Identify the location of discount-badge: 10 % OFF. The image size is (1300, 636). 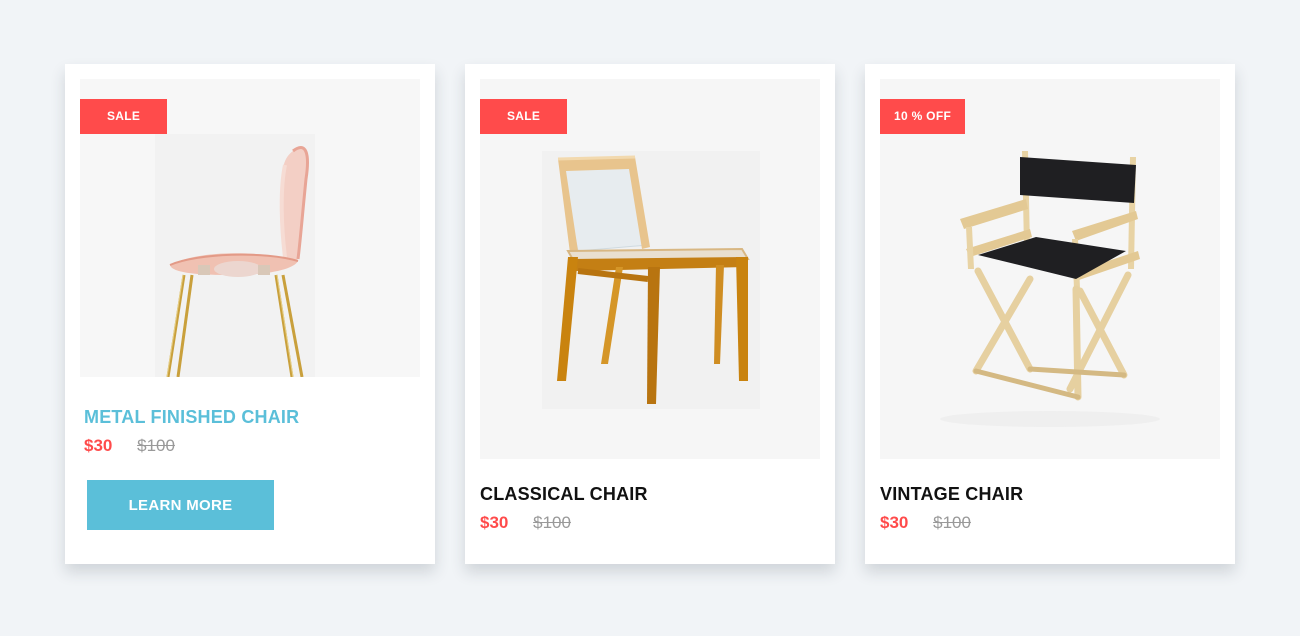
(923, 116).